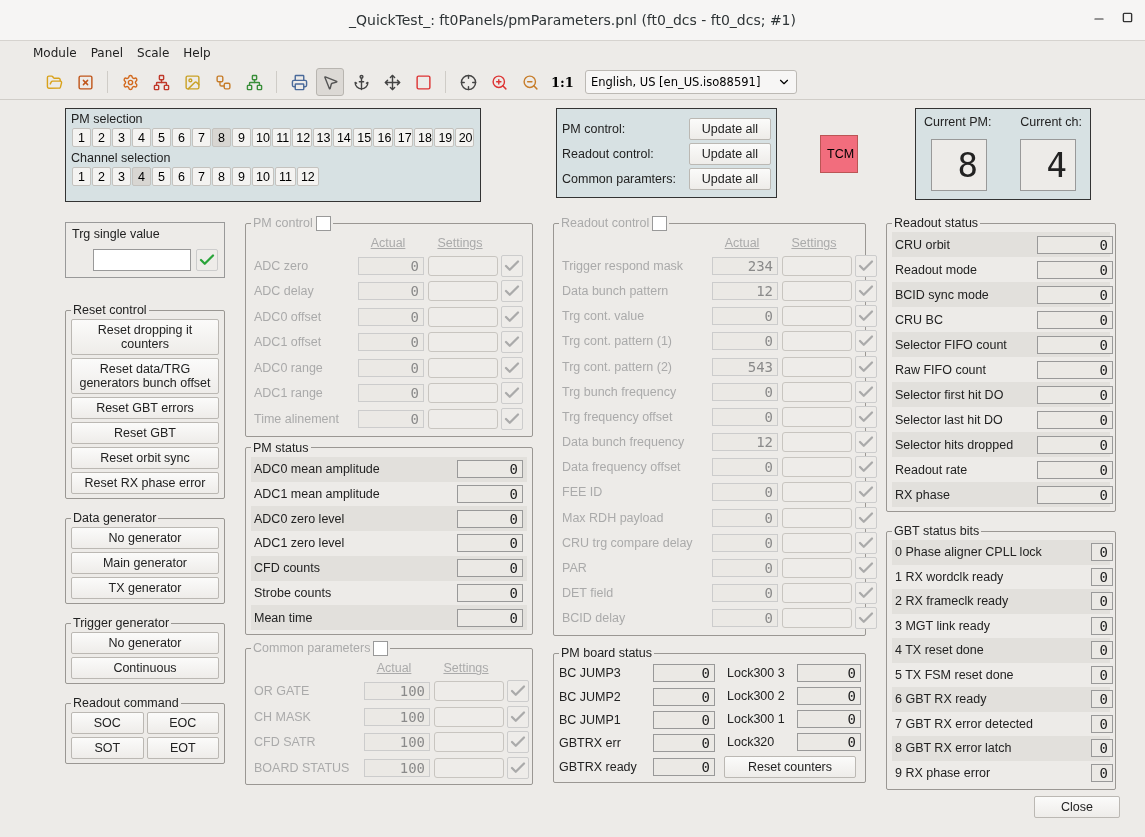  Describe the element at coordinates (297, 418) in the screenshot. I see `field-label: Time alinement` at that location.